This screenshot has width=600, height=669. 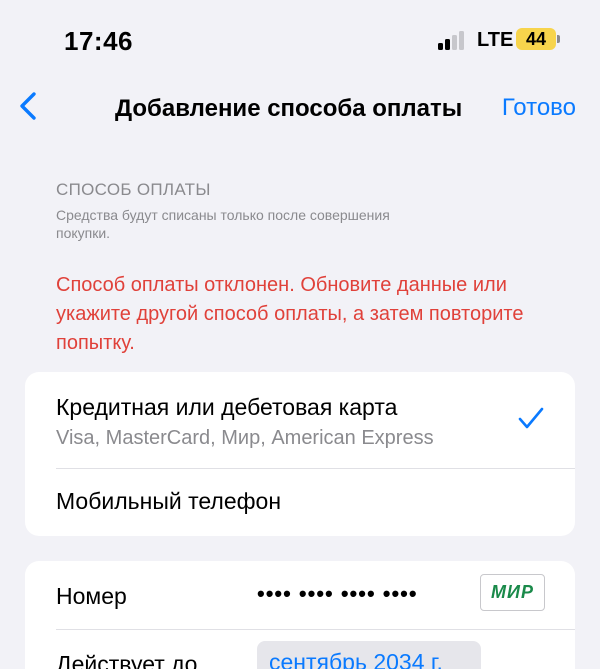 What do you see at coordinates (315, 629) in the screenshot?
I see `row-divider` at bounding box center [315, 629].